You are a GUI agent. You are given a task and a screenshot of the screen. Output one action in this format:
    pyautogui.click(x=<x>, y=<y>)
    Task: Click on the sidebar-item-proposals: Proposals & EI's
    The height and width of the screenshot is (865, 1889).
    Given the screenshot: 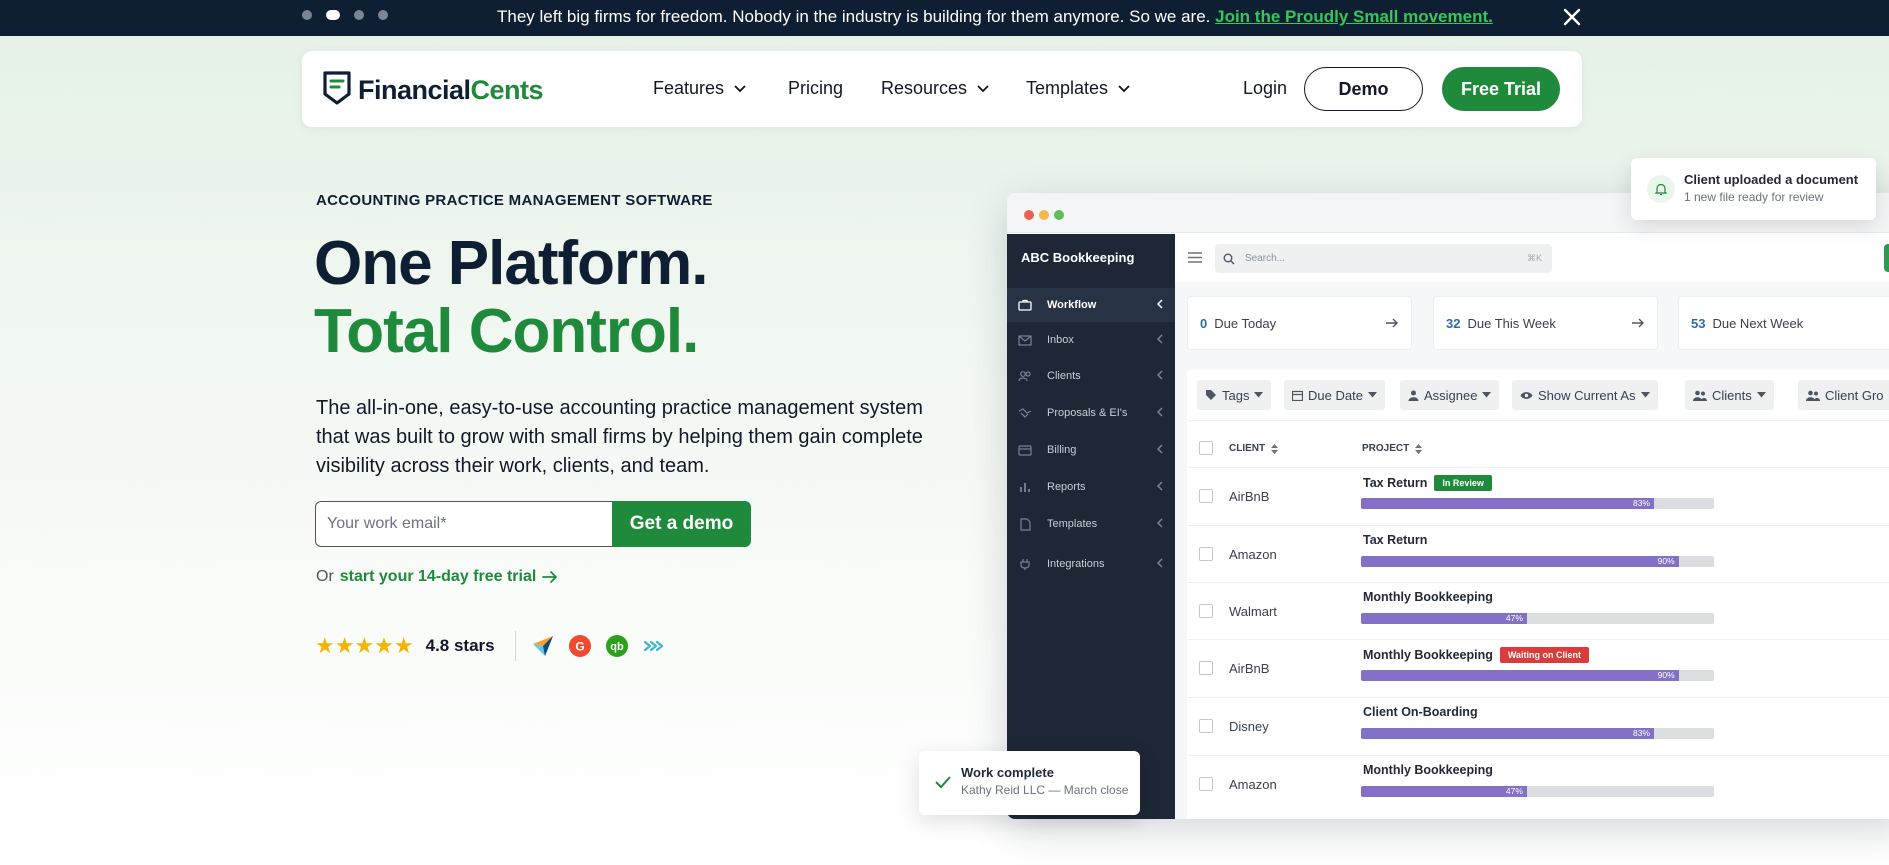 What is the action you would take?
    pyautogui.click(x=1091, y=413)
    